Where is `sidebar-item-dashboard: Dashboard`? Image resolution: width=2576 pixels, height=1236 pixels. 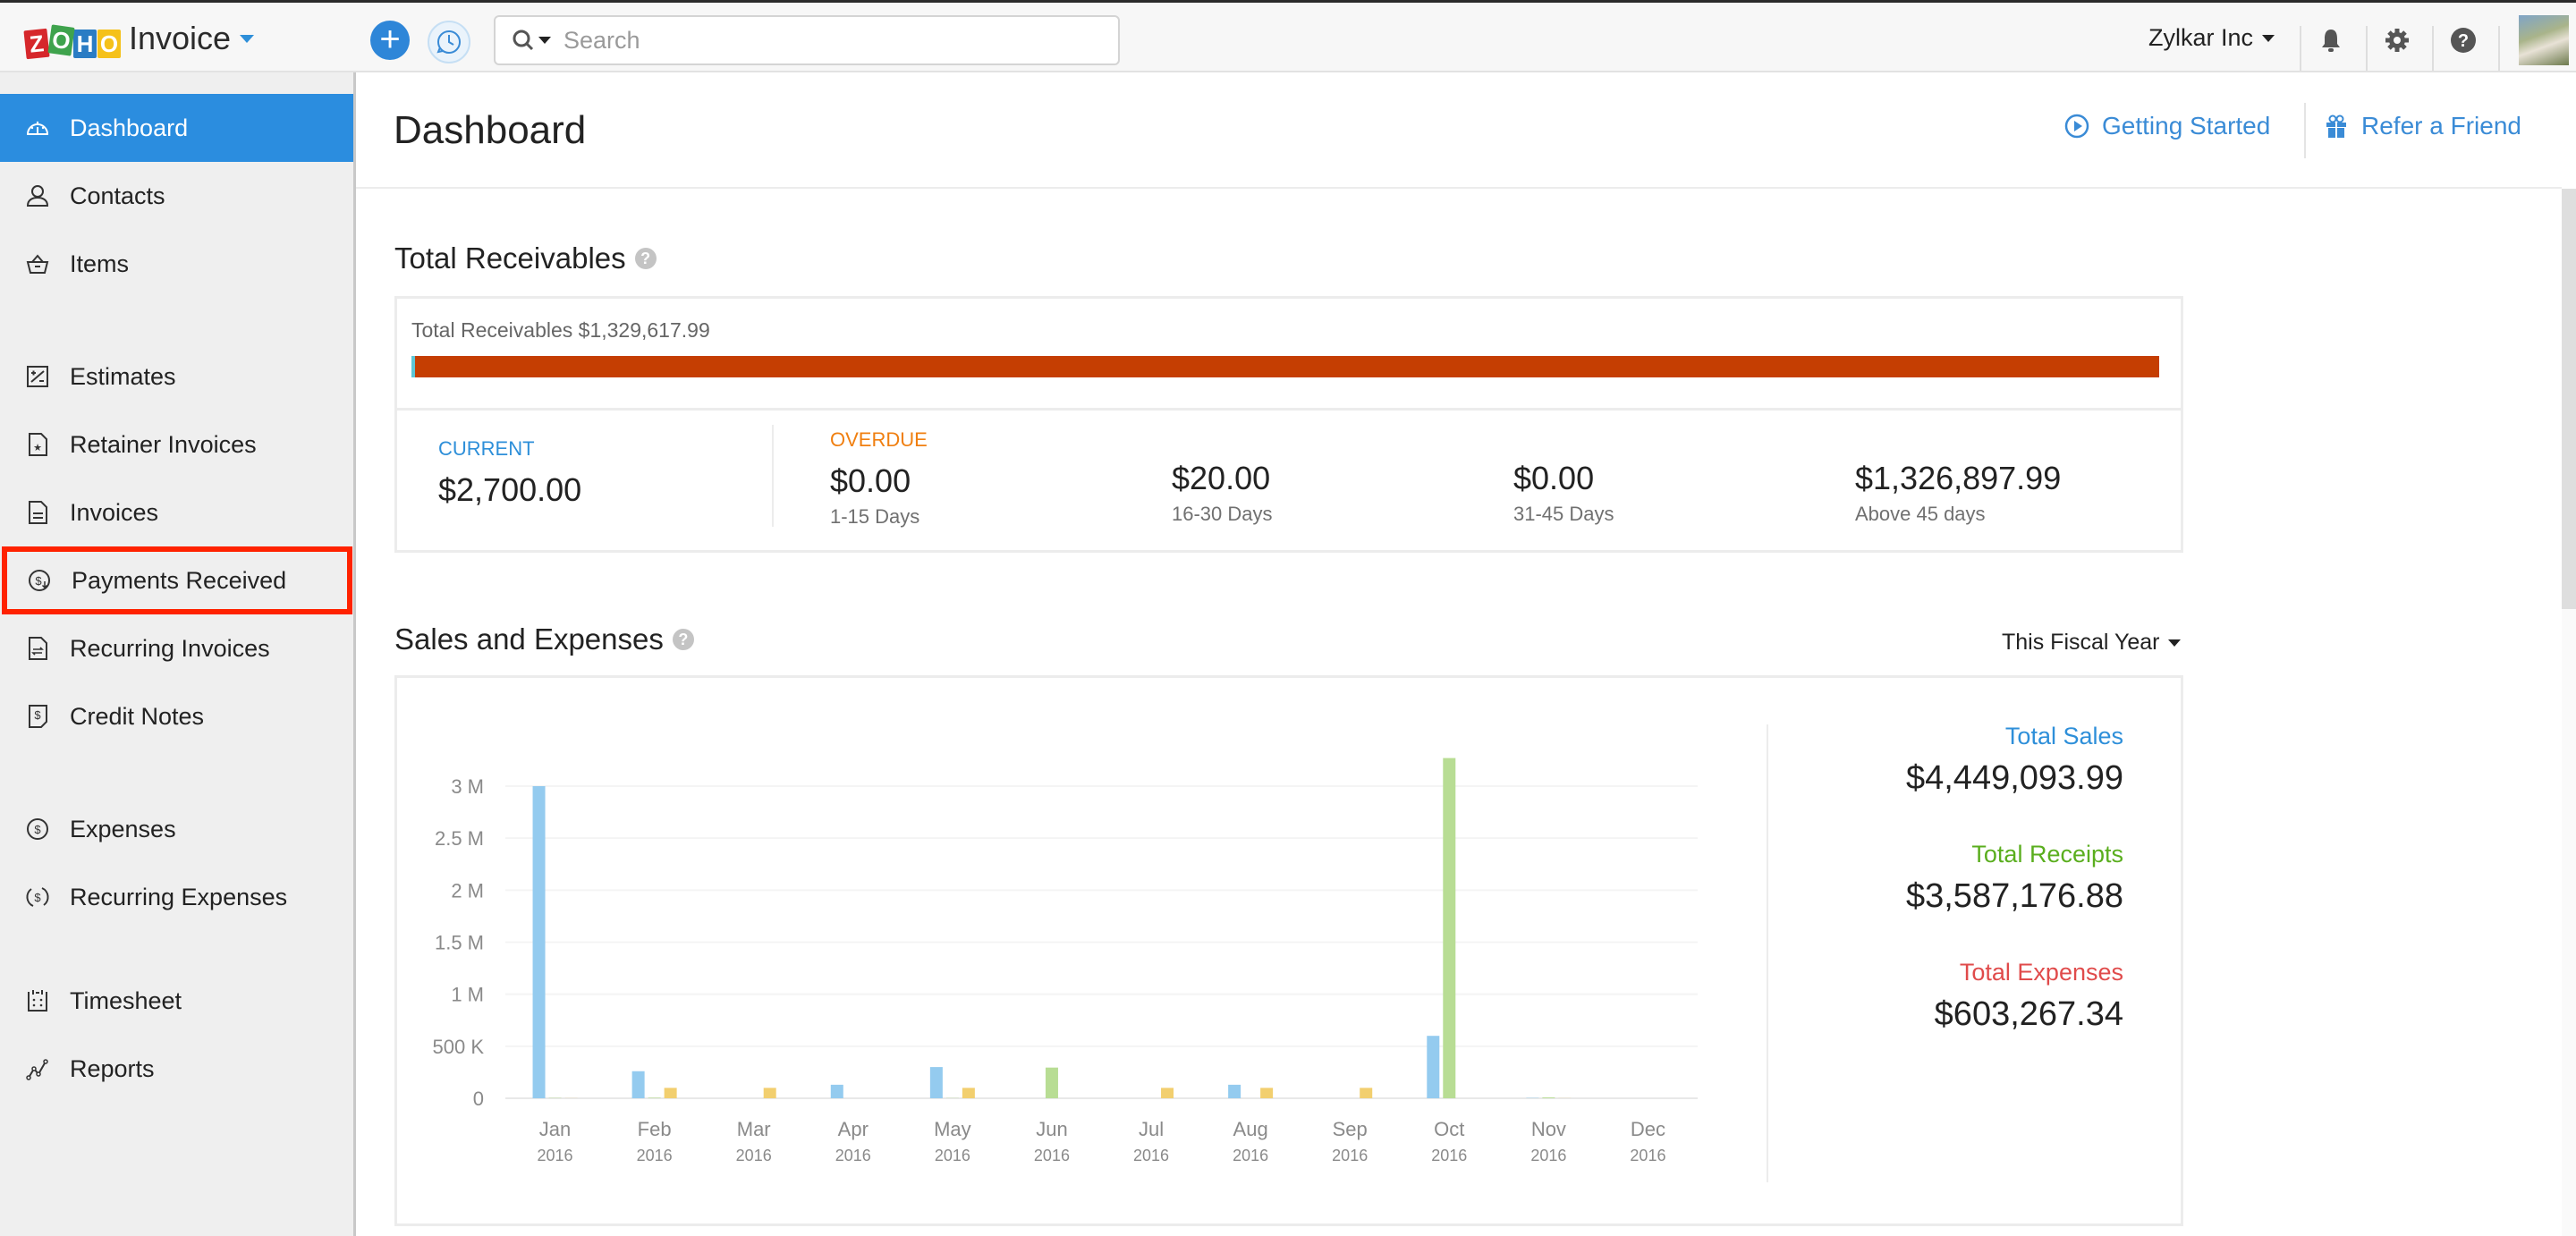 sidebar-item-dashboard: Dashboard is located at coordinates (176, 128).